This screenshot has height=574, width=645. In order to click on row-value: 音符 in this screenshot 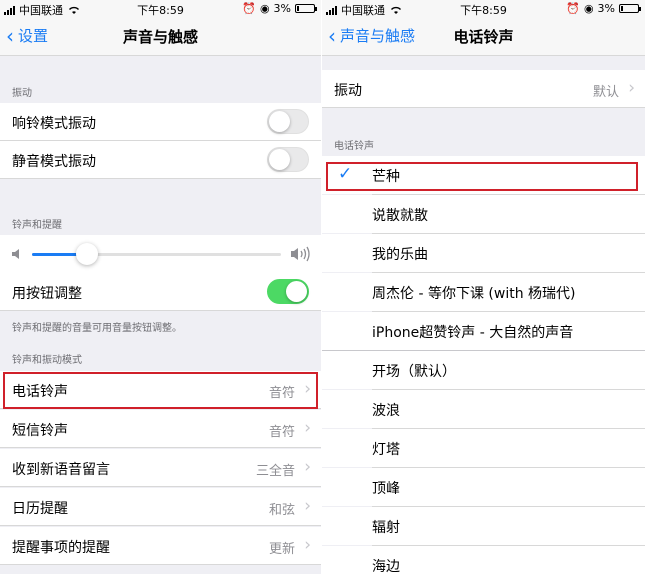, I will do `click(281, 432)`.